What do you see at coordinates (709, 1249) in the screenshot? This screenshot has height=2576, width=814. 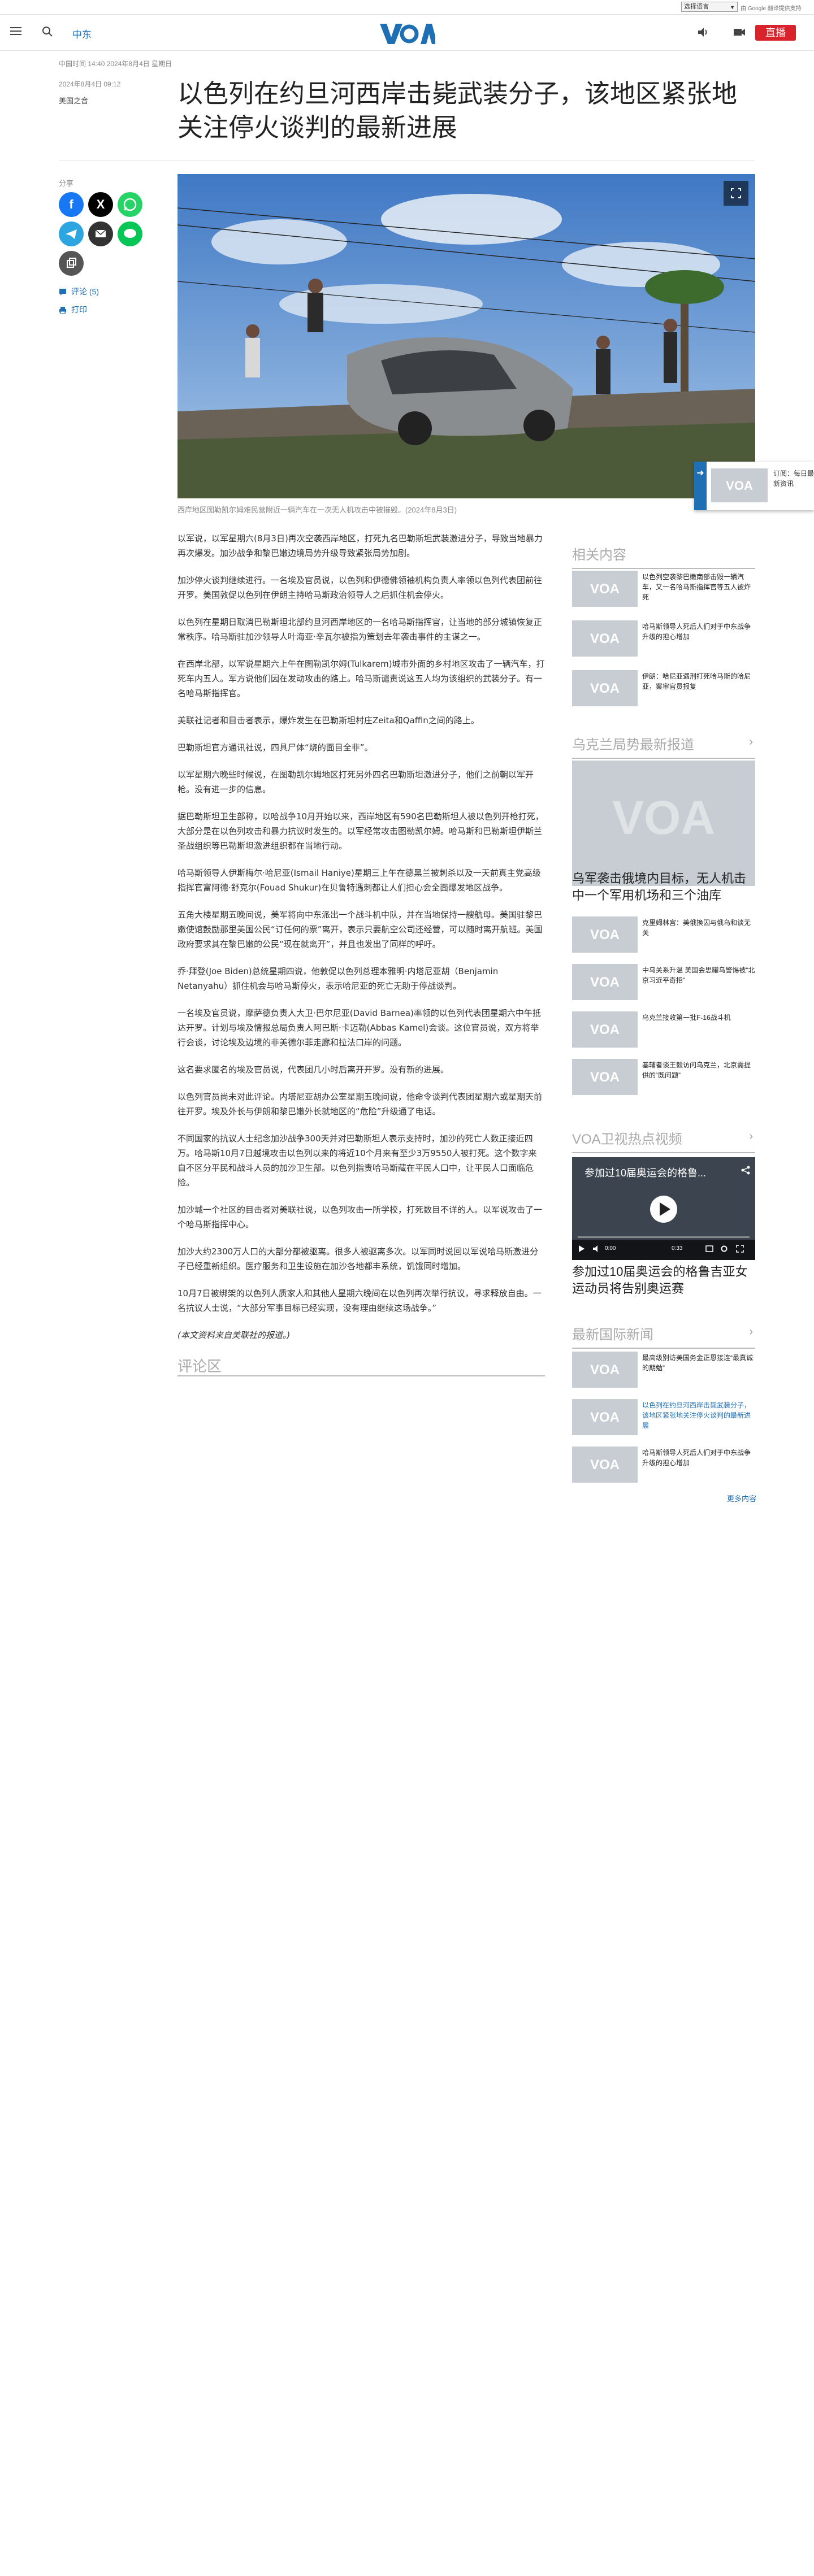 I see `captions-icon` at bounding box center [709, 1249].